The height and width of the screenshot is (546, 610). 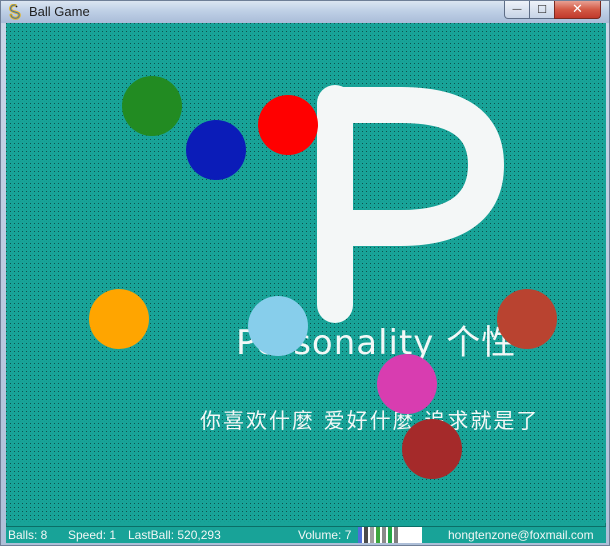 What do you see at coordinates (432, 449) in the screenshot?
I see `ball-dark-red` at bounding box center [432, 449].